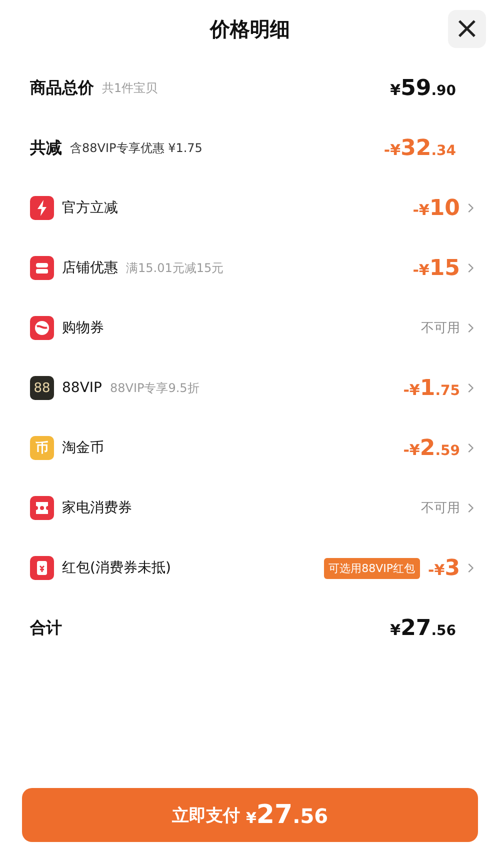  Describe the element at coordinates (420, 148) in the screenshot. I see `price-amount: -¥32.34` at that location.